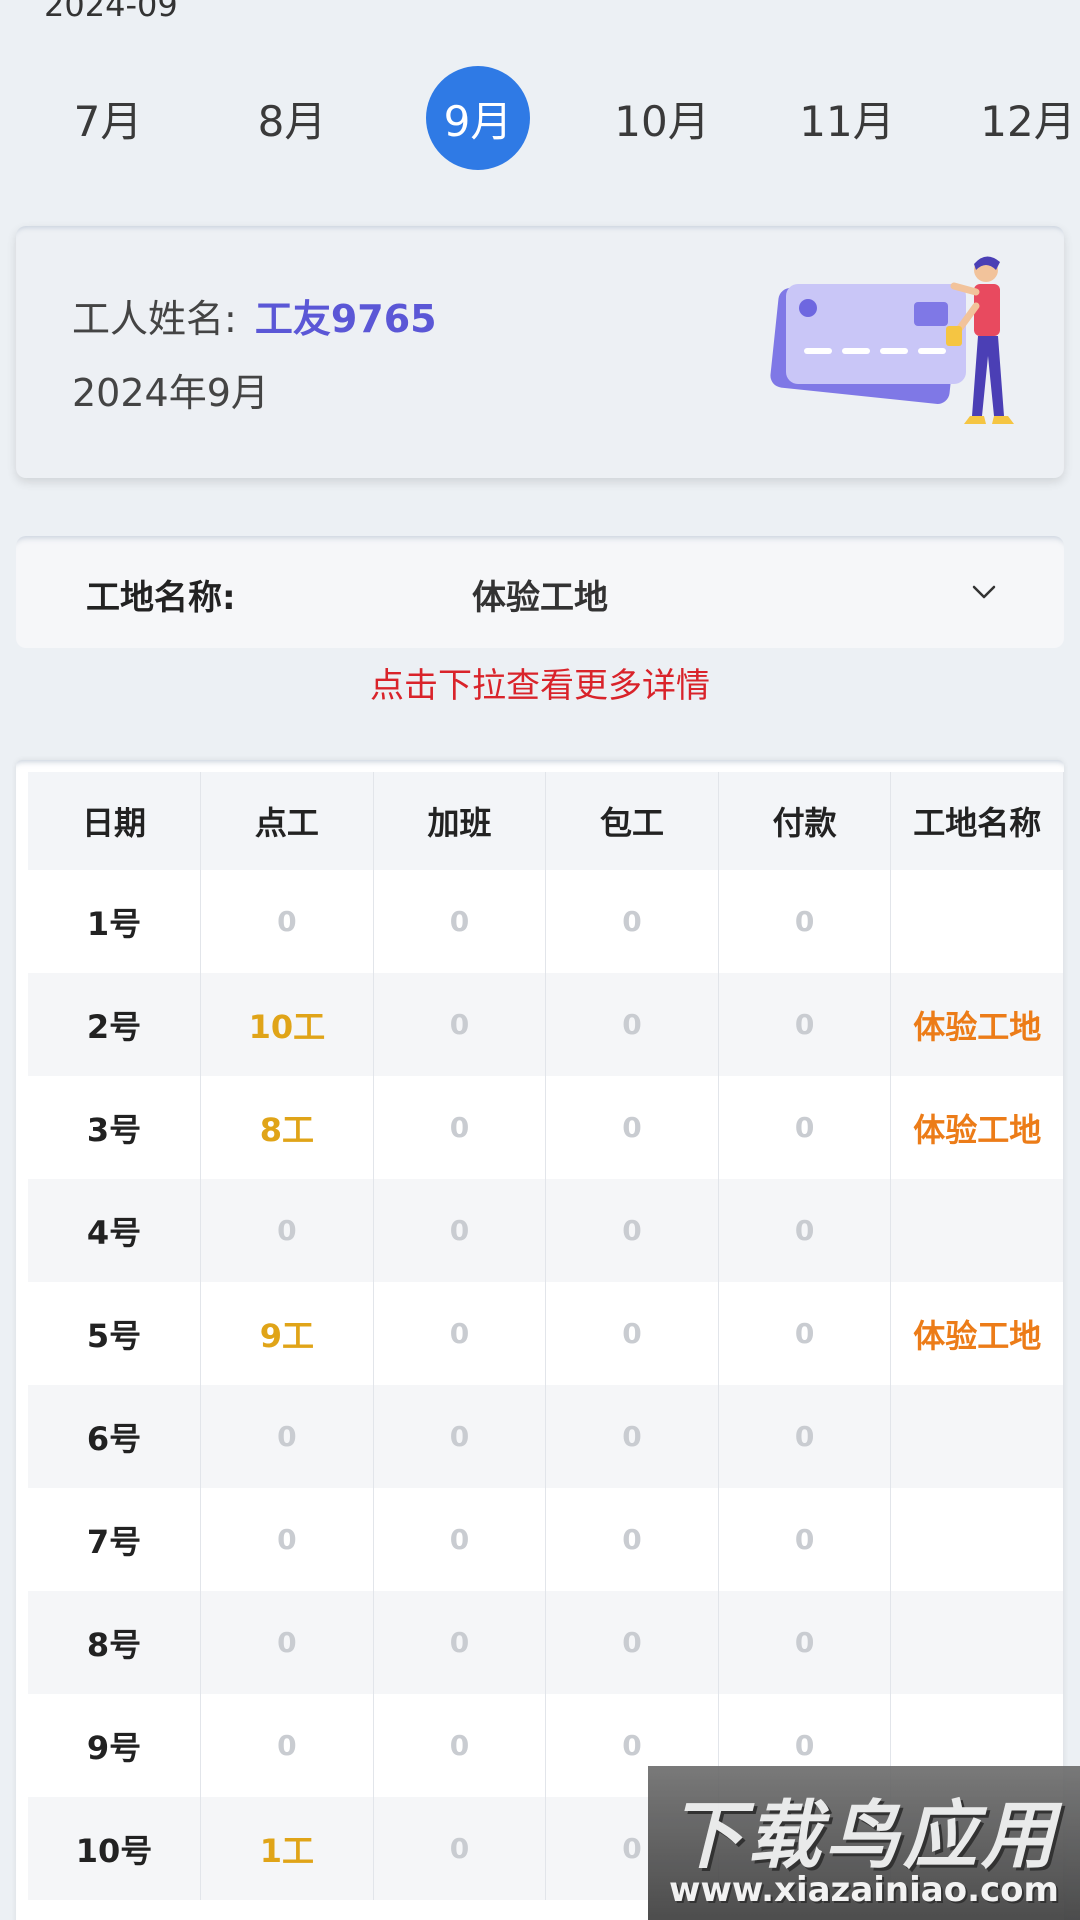 This screenshot has width=1080, height=1920. What do you see at coordinates (115, 1436) in the screenshot?
I see `cell-date: 6号` at bounding box center [115, 1436].